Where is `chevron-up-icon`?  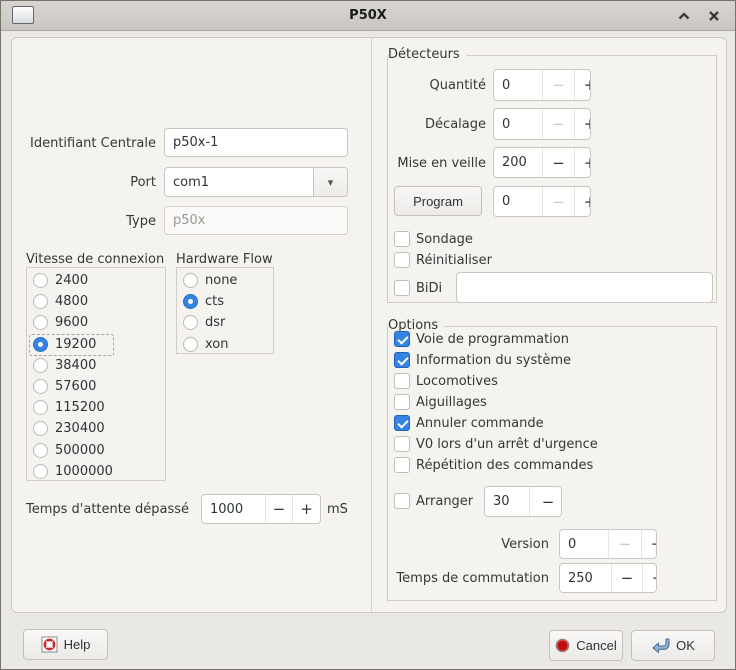
chevron-up-icon is located at coordinates (684, 16).